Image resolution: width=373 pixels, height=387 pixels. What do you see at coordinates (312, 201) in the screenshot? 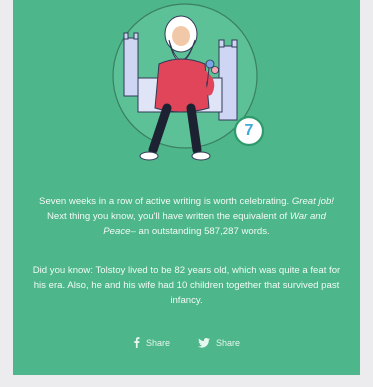
I see `message-praise: Great job!` at bounding box center [312, 201].